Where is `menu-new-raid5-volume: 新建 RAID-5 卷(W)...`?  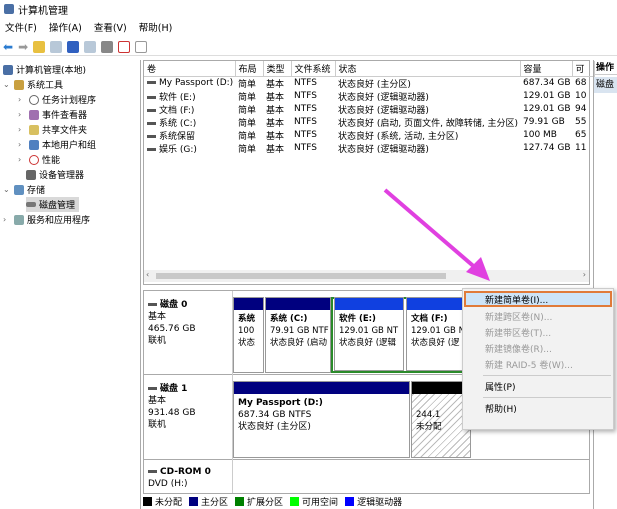
menu-new-raid5-volume: 新建 RAID-5 卷(W)... is located at coordinates (529, 364).